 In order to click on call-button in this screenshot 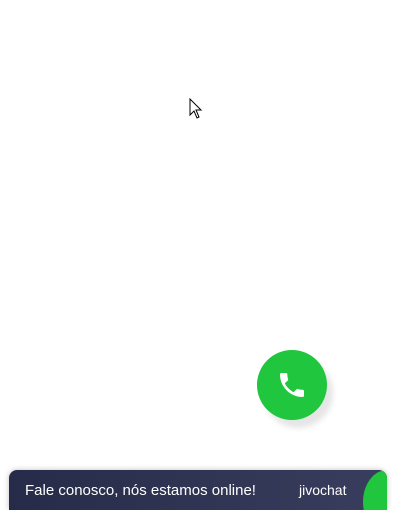, I will do `click(292, 385)`.